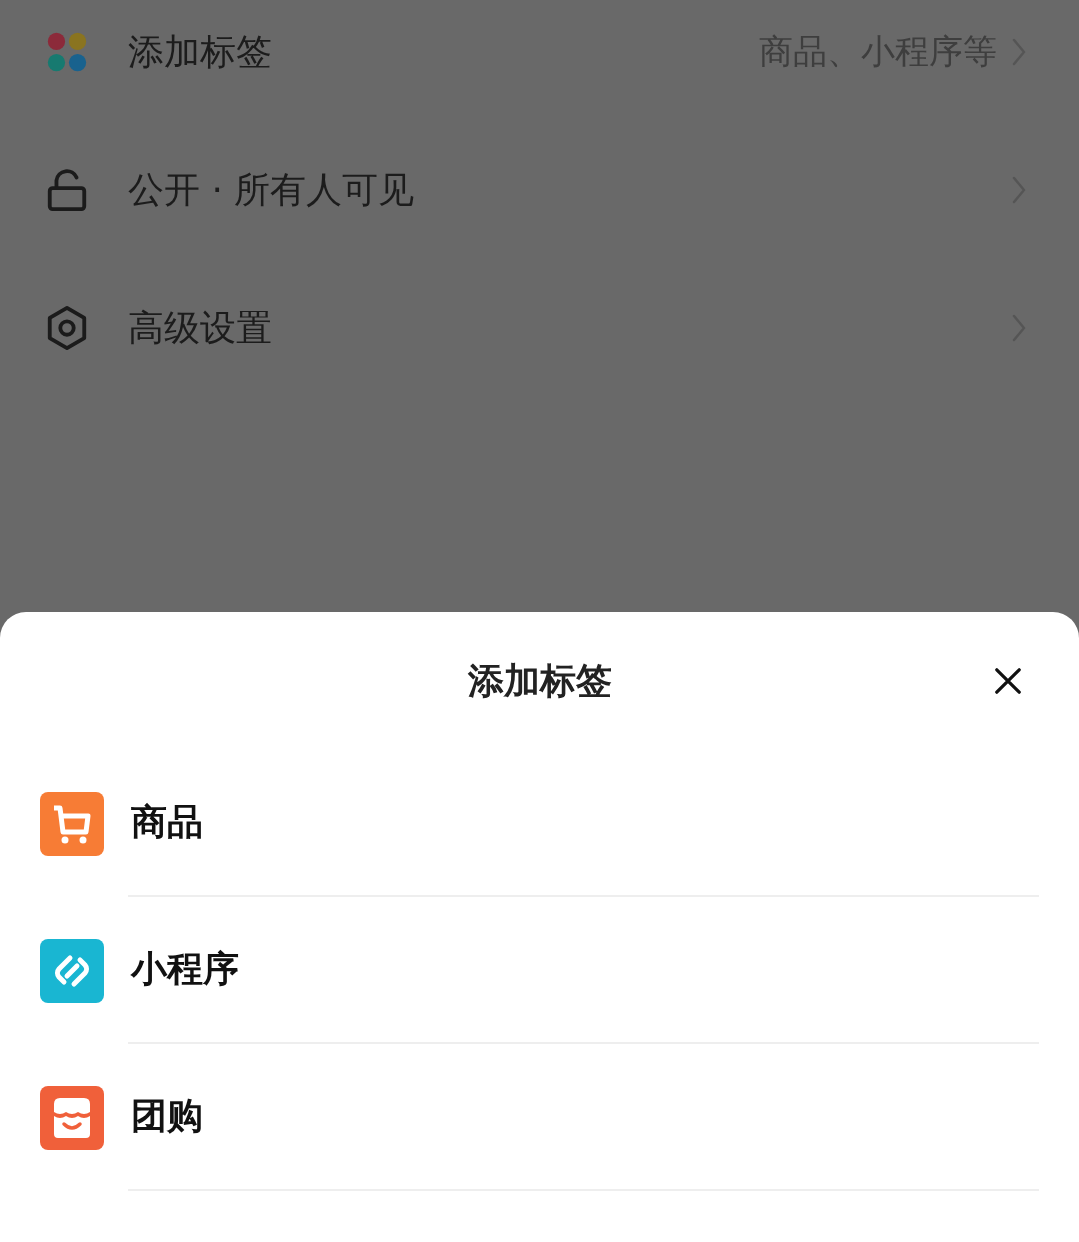  I want to click on option-item: 团购, so click(539, 1117).